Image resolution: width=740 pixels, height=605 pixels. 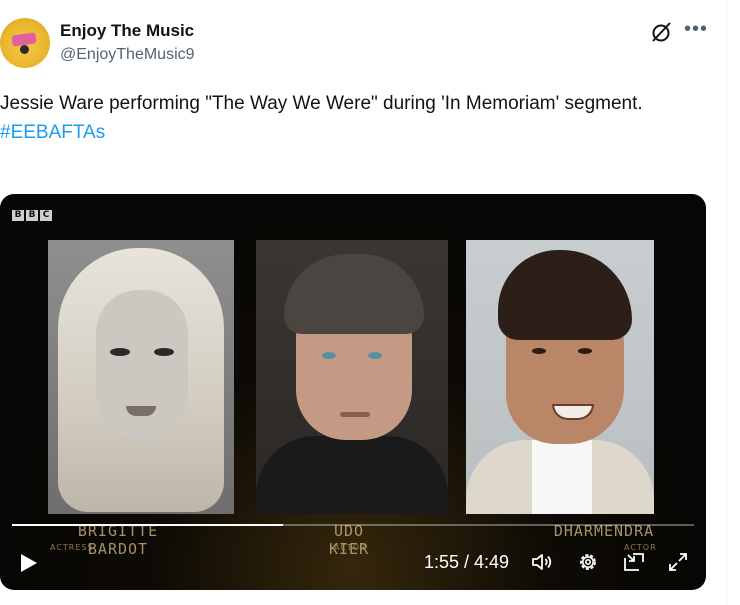 What do you see at coordinates (24, 49) in the screenshot?
I see `avatar-dot-shape` at bounding box center [24, 49].